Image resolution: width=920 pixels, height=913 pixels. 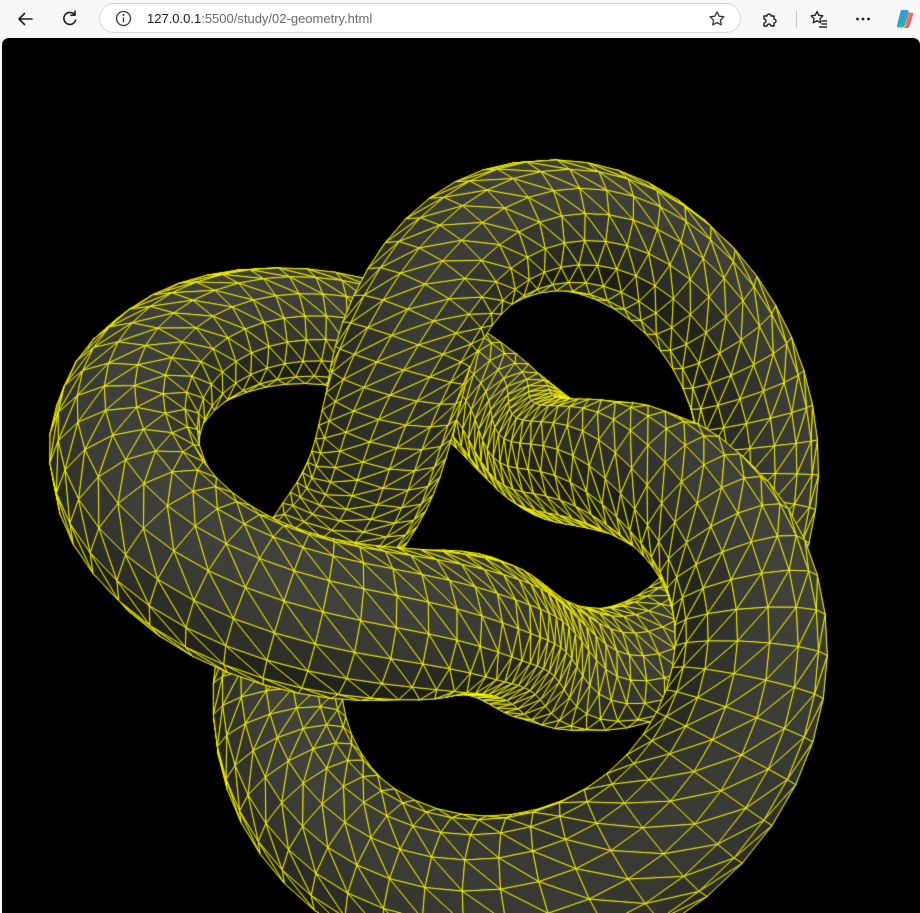 I want to click on extensions-button, so click(x=770, y=19).